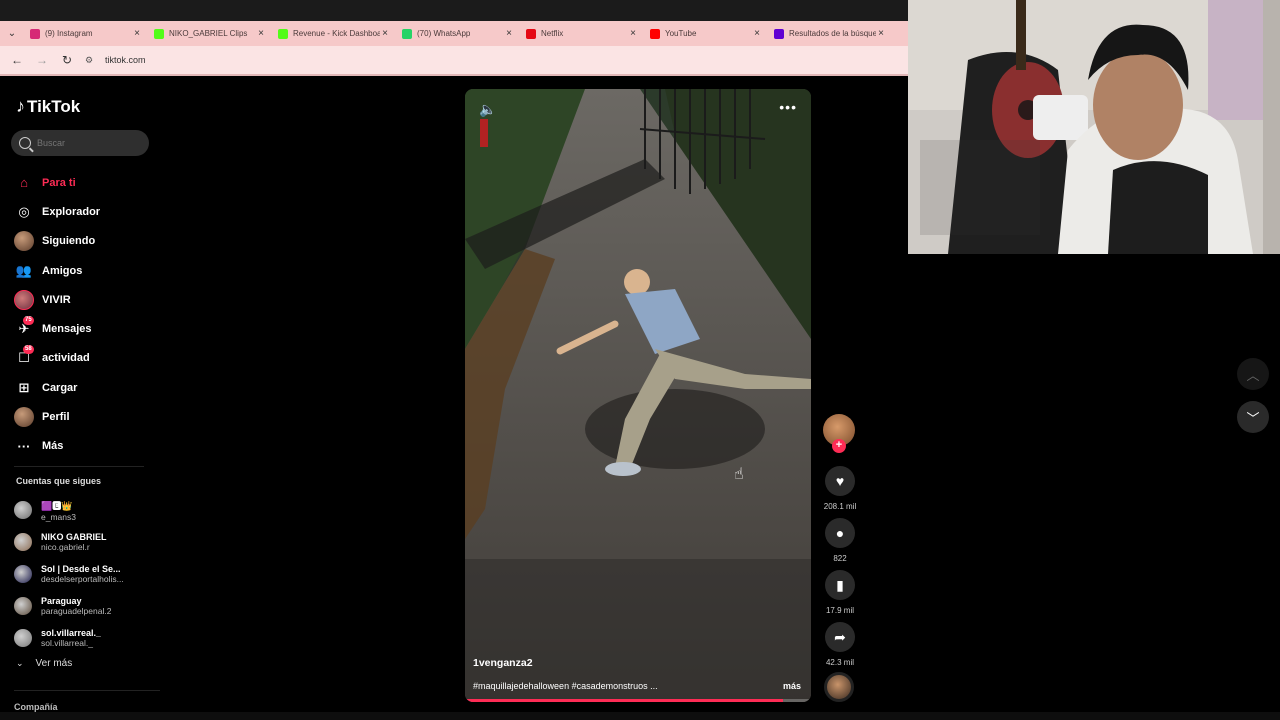 This screenshot has width=1280, height=720. What do you see at coordinates (788, 107) in the screenshot?
I see `more-options-icon: •••` at bounding box center [788, 107].